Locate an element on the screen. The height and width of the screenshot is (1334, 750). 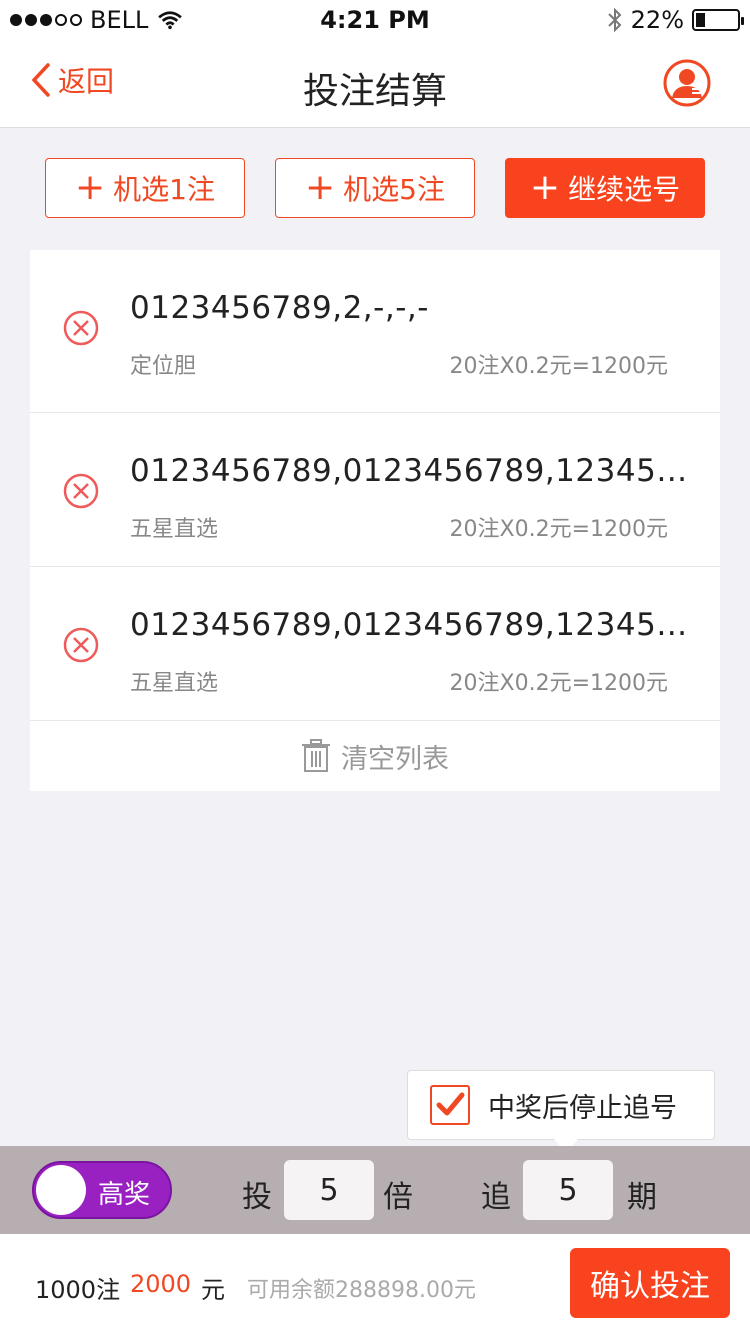
battery-percent: 22% is located at coordinates (657, 20).